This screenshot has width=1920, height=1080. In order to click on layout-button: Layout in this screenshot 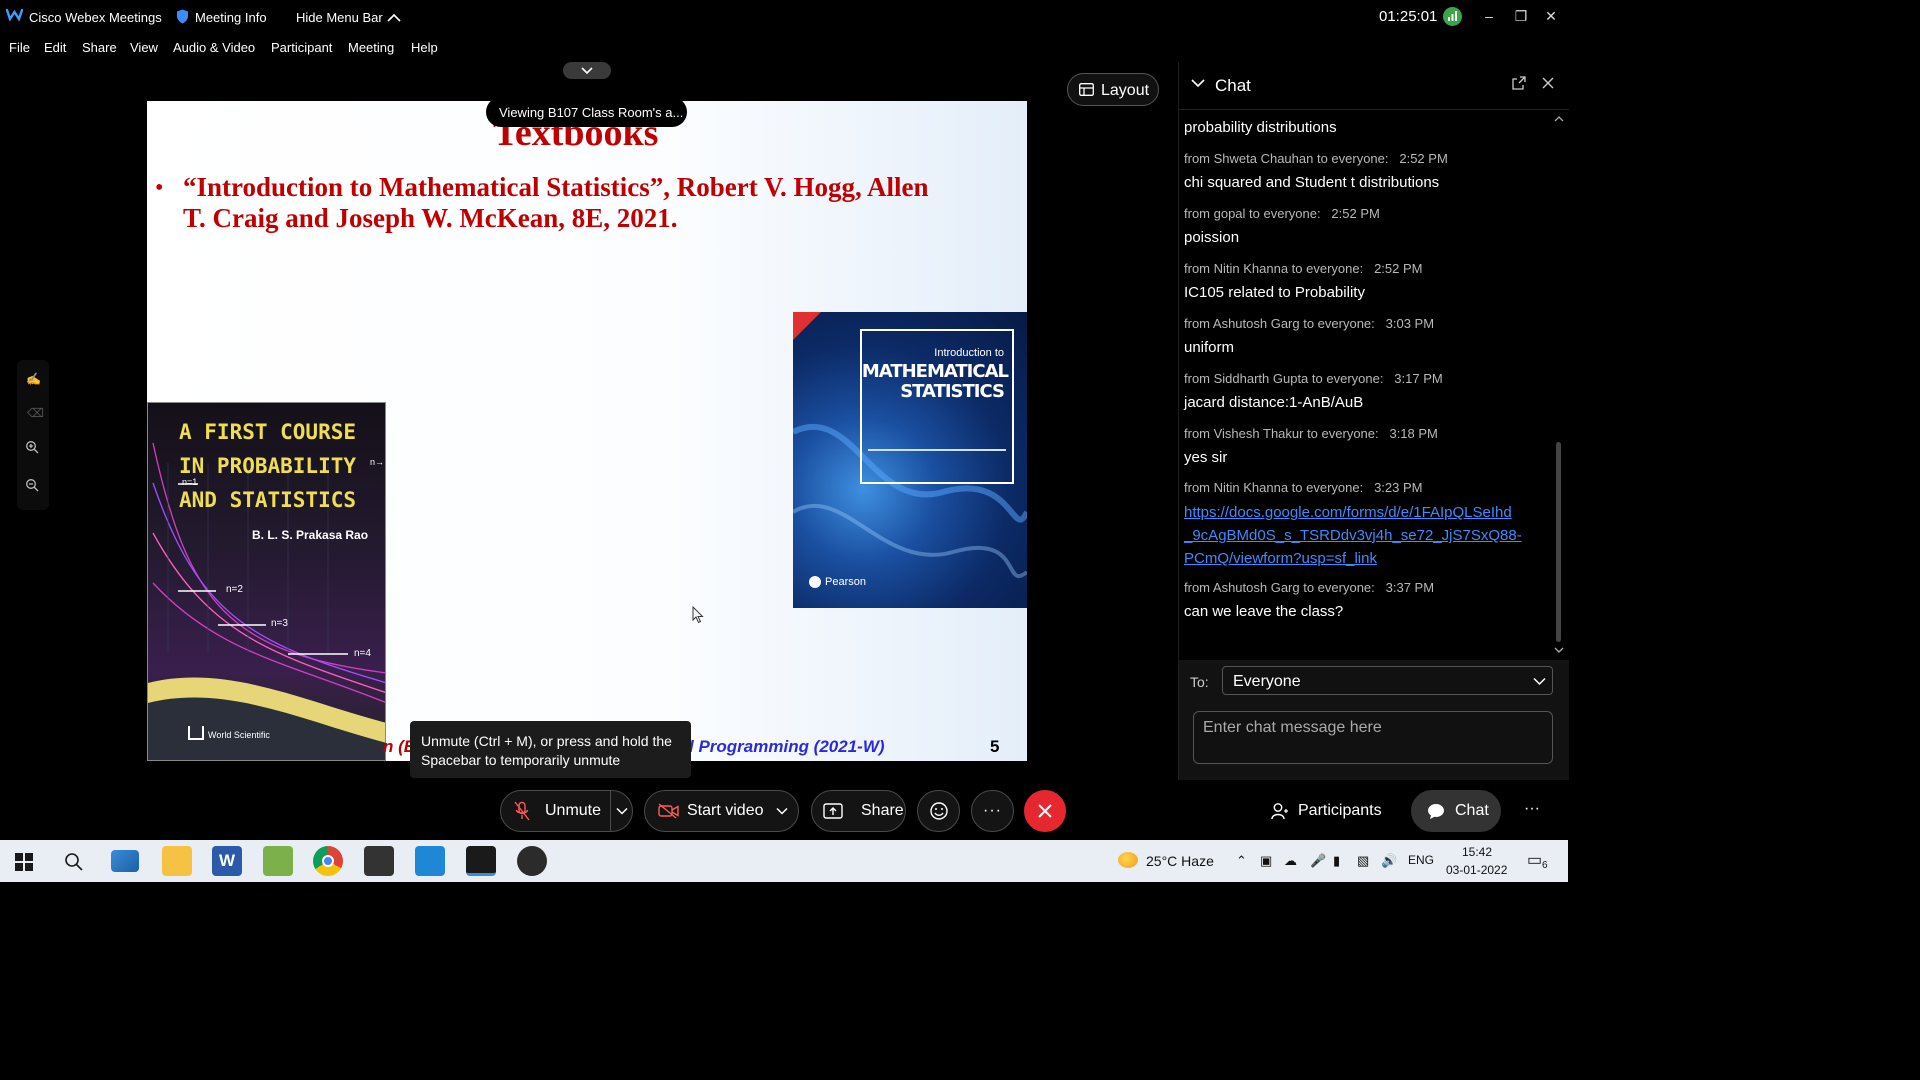, I will do `click(1113, 89)`.